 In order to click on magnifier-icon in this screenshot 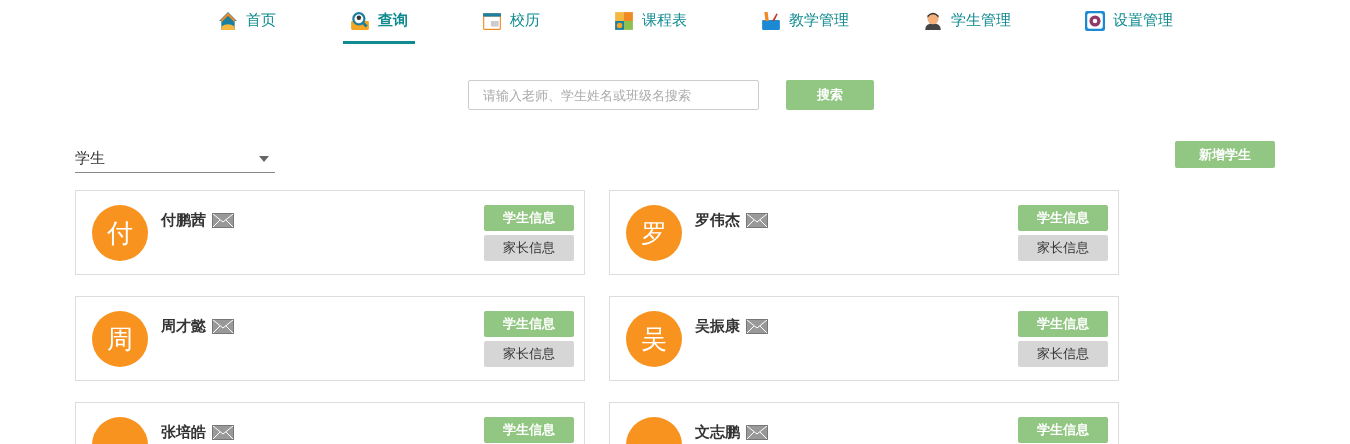, I will do `click(359, 20)`.